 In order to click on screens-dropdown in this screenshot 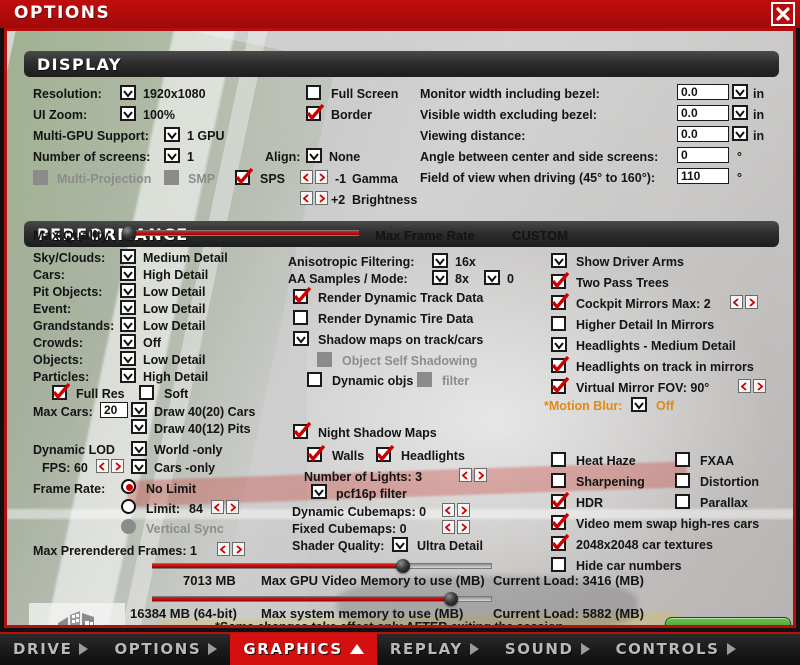, I will do `click(172, 155)`.